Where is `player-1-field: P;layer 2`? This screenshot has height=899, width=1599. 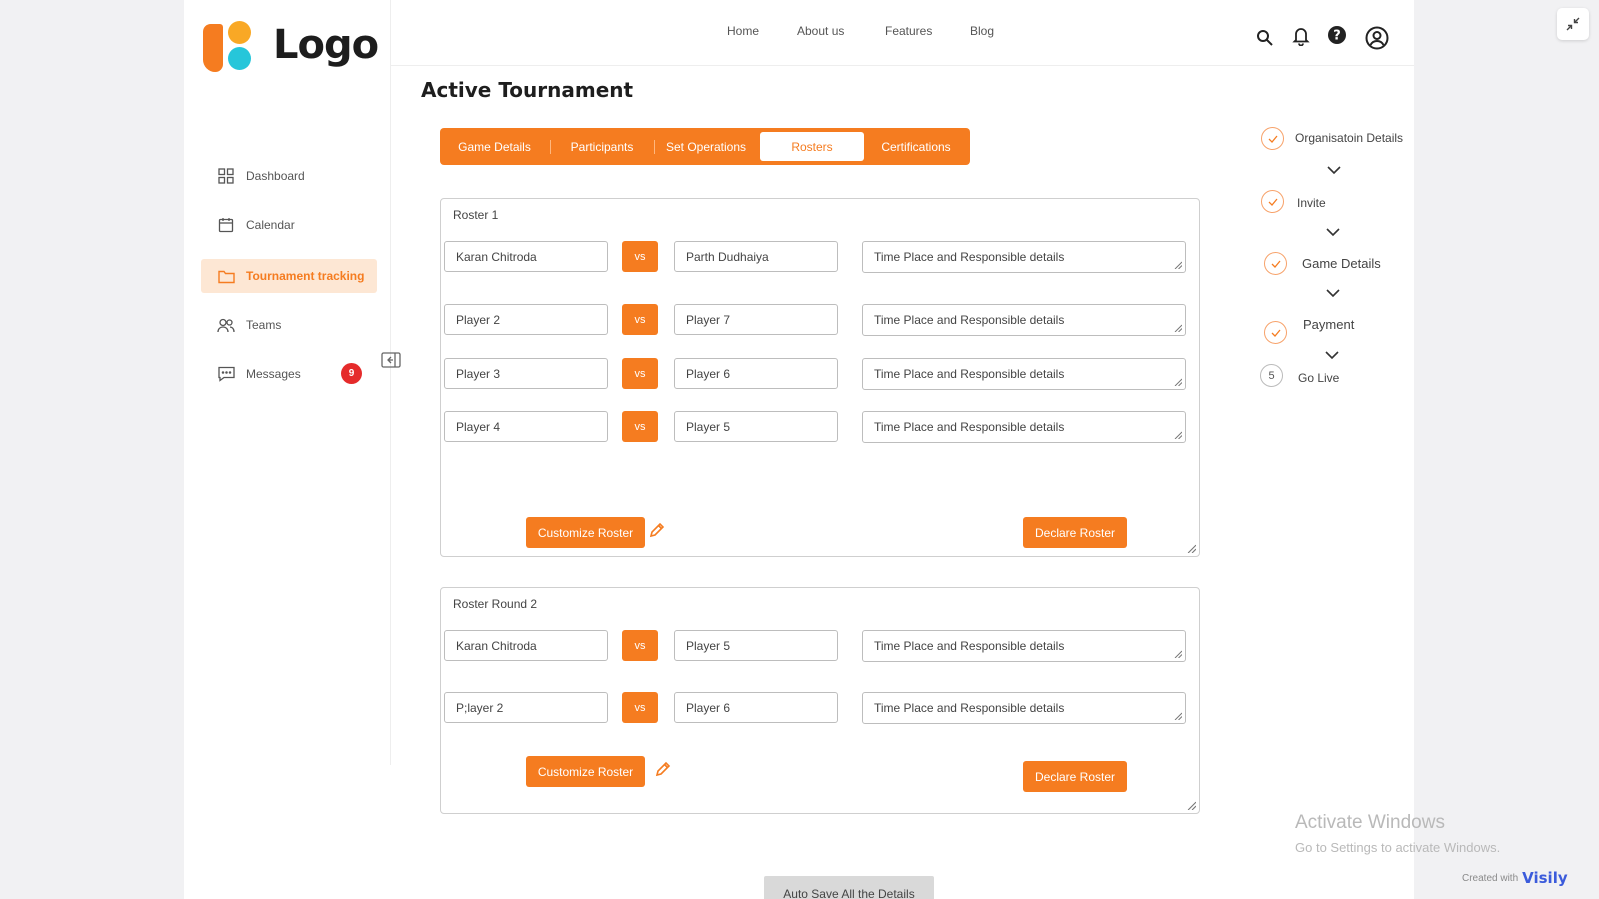 player-1-field: P;layer 2 is located at coordinates (526, 707).